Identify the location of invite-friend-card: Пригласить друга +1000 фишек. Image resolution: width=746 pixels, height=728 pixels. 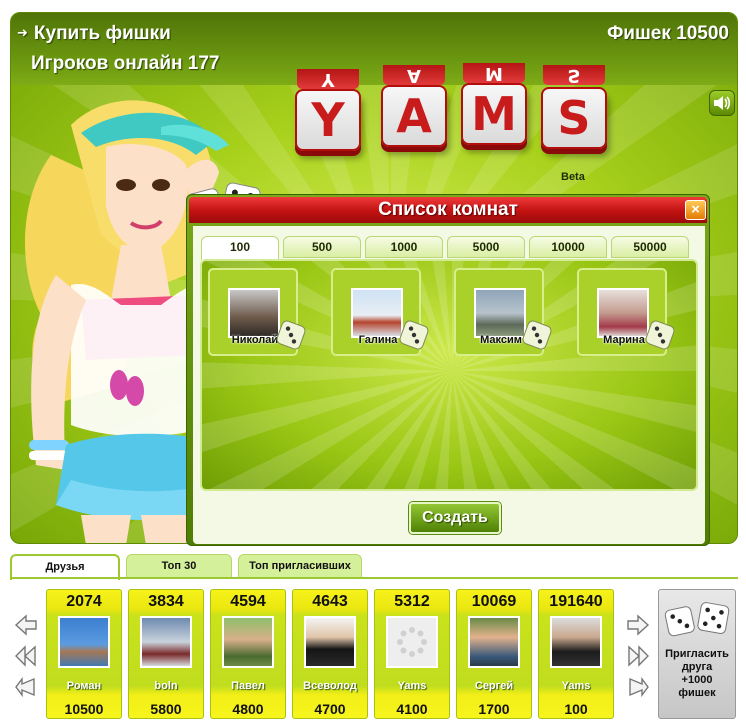
(697, 654).